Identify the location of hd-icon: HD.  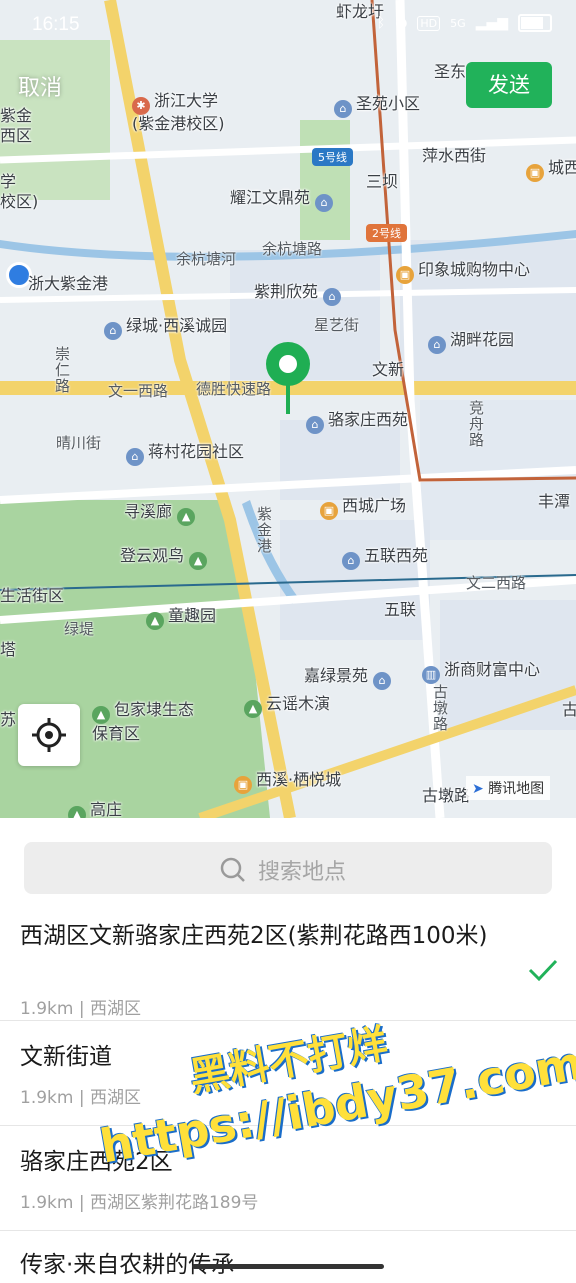
(429, 23).